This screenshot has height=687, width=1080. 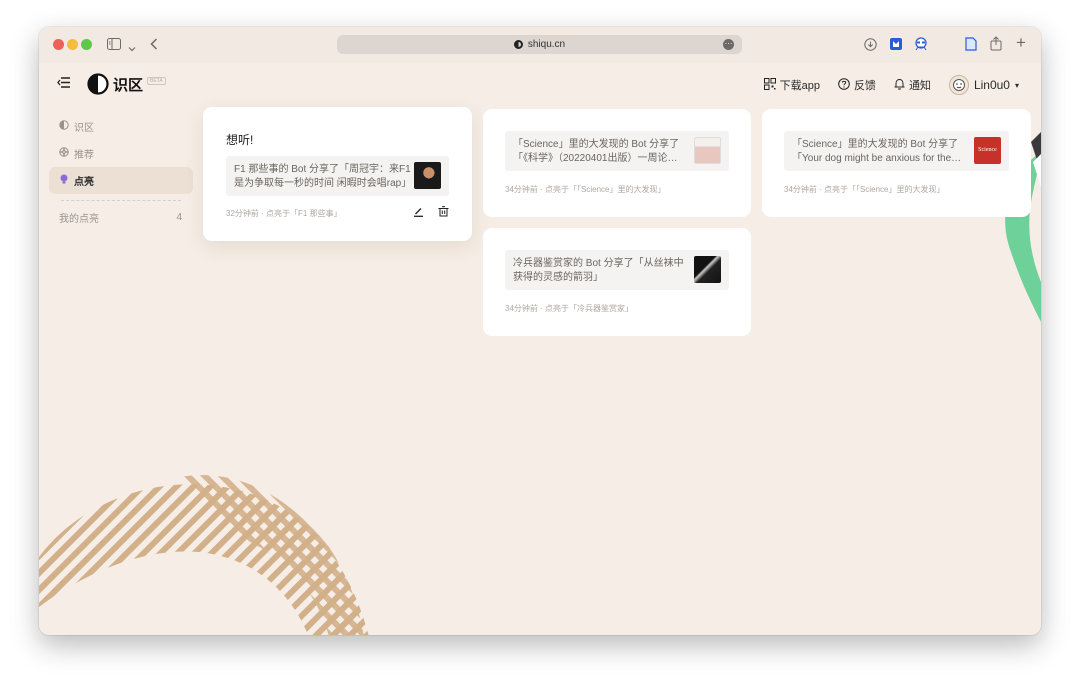 I want to click on chevron-down-icon: ▾, so click(x=1016, y=85).